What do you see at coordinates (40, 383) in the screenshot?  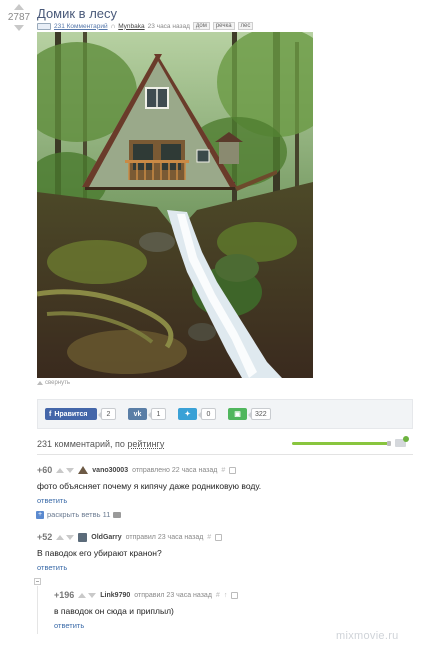 I see `collapse-icon` at bounding box center [40, 383].